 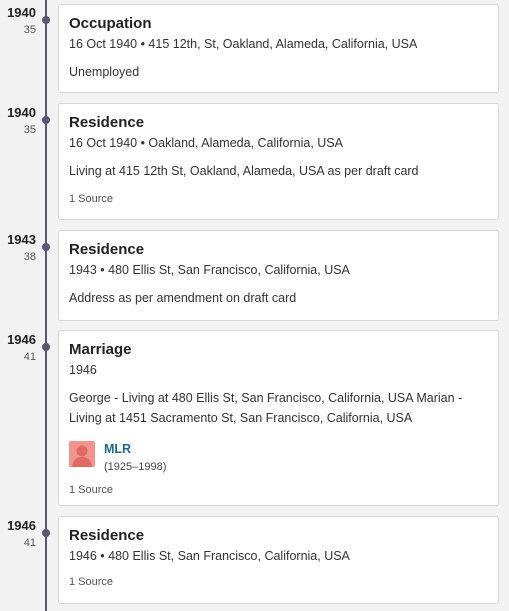 What do you see at coordinates (83, 370) in the screenshot?
I see `event-date-place: 1946` at bounding box center [83, 370].